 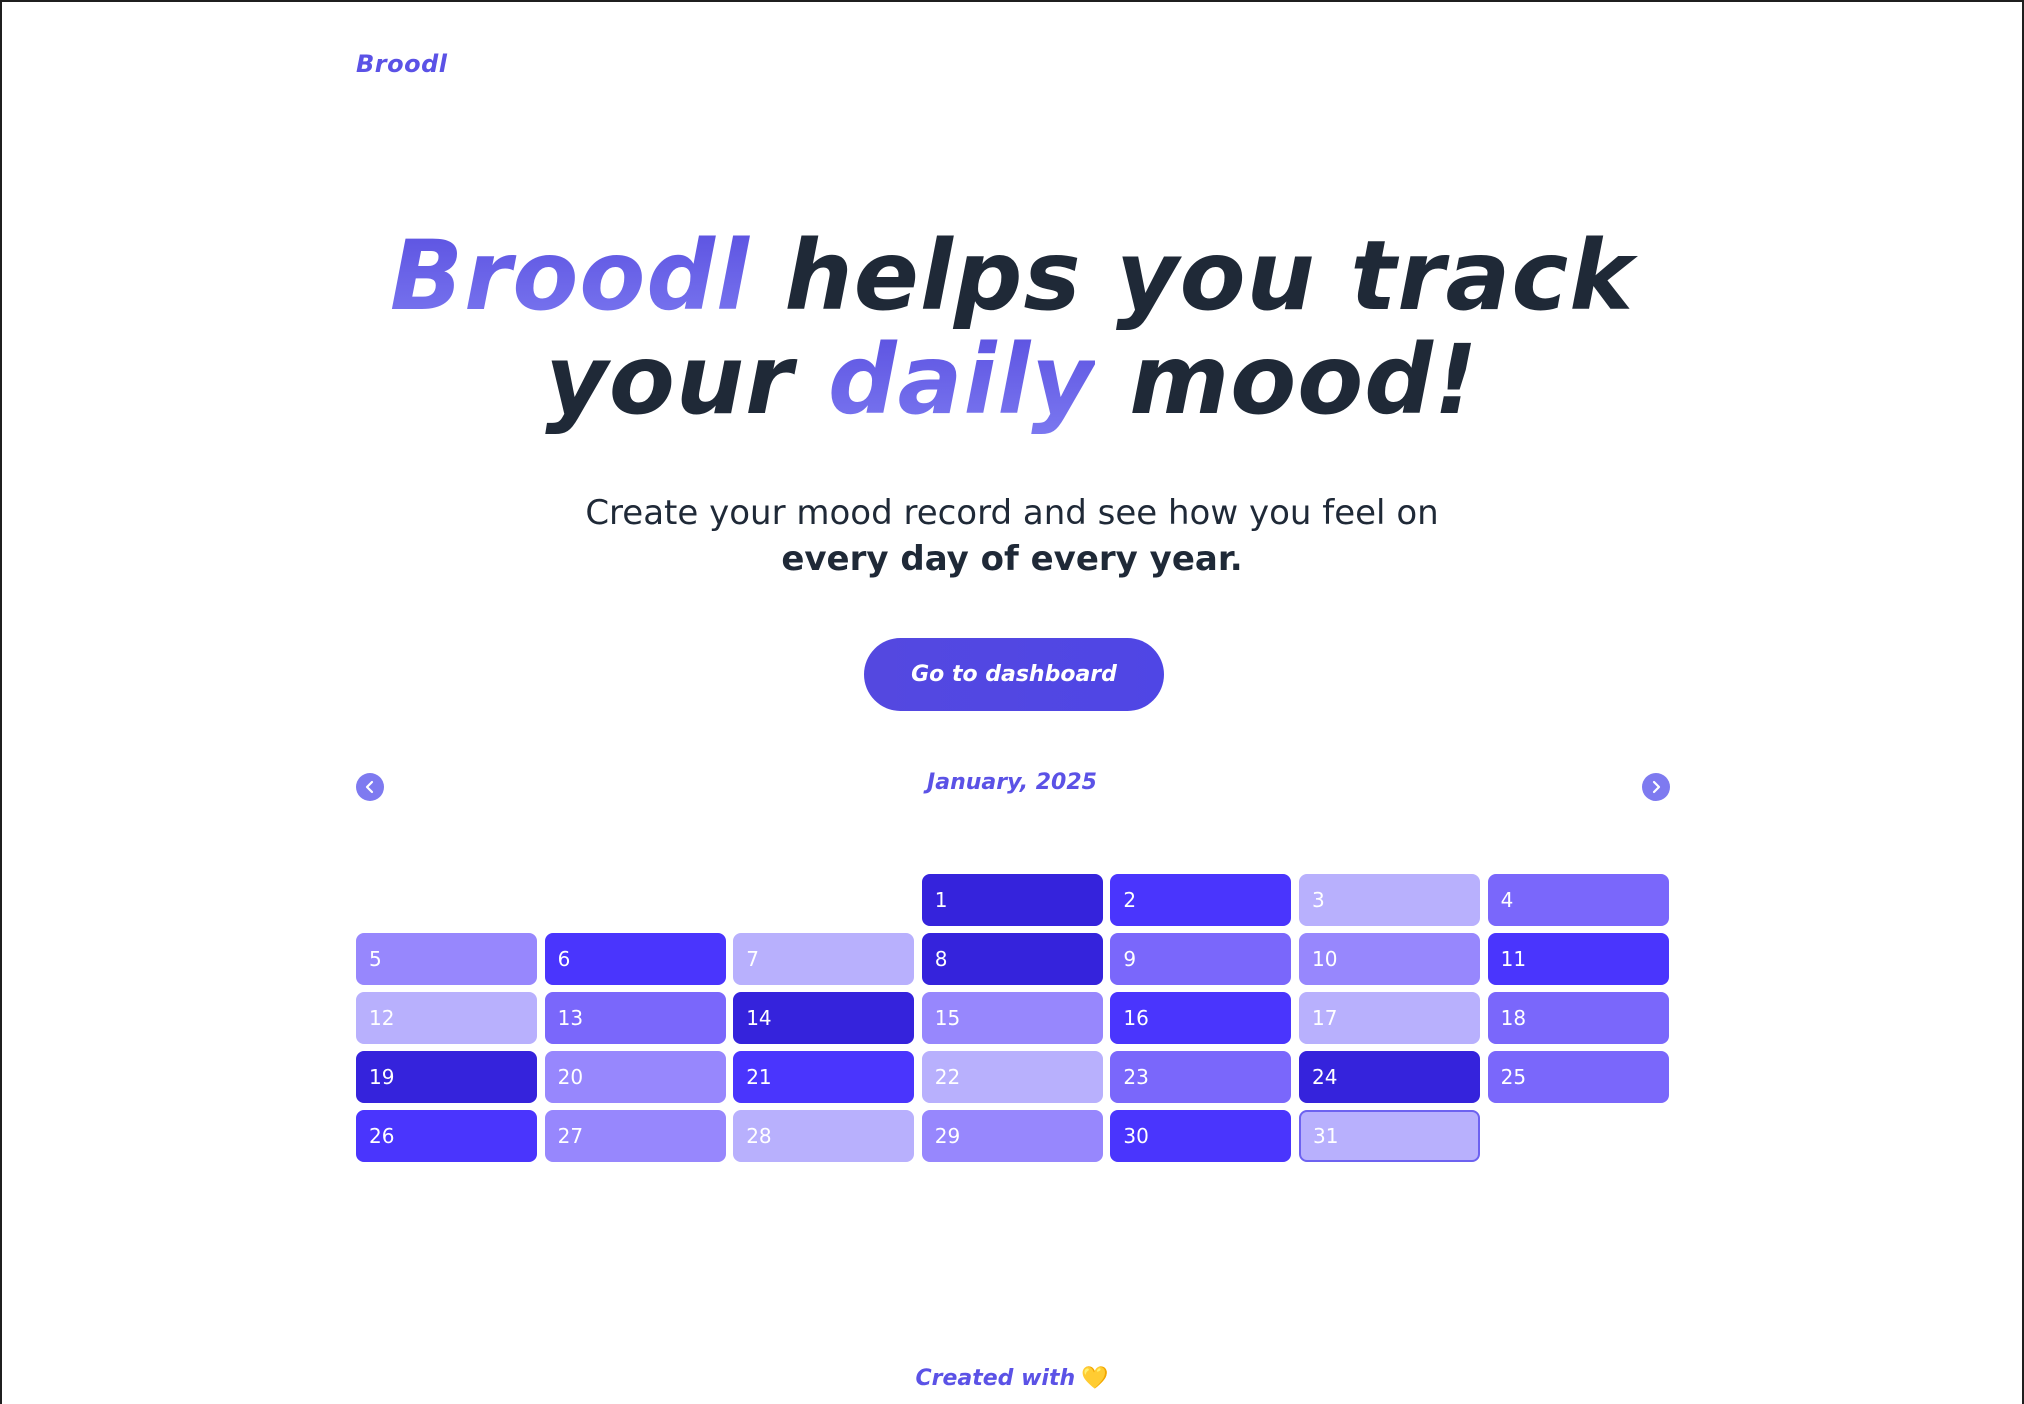 What do you see at coordinates (446, 1077) in the screenshot?
I see `calendar-day-19: 19` at bounding box center [446, 1077].